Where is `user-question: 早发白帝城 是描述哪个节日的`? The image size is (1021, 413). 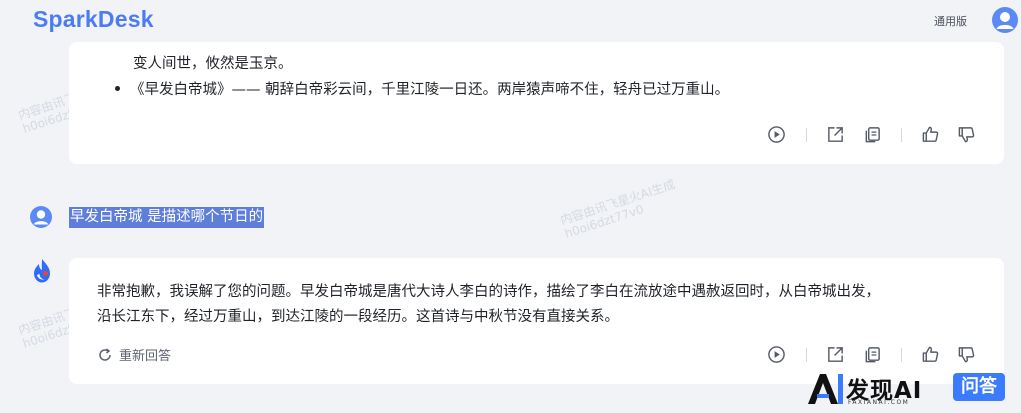
user-question: 早发白帝城 是描述哪个节日的 is located at coordinates (167, 217).